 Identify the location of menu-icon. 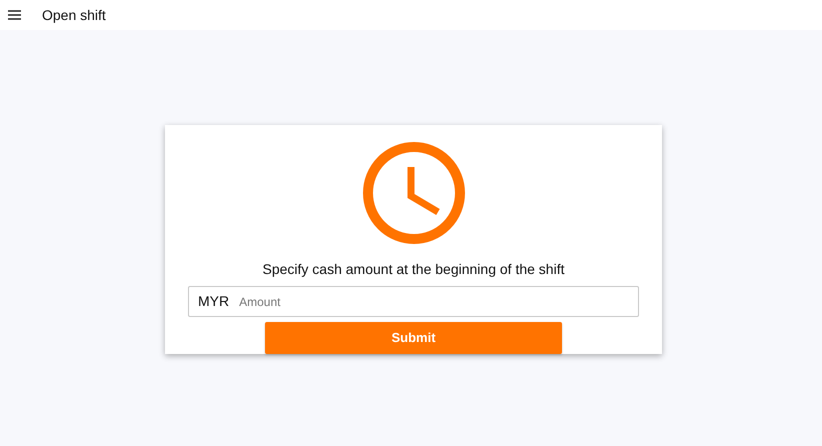
(14, 15).